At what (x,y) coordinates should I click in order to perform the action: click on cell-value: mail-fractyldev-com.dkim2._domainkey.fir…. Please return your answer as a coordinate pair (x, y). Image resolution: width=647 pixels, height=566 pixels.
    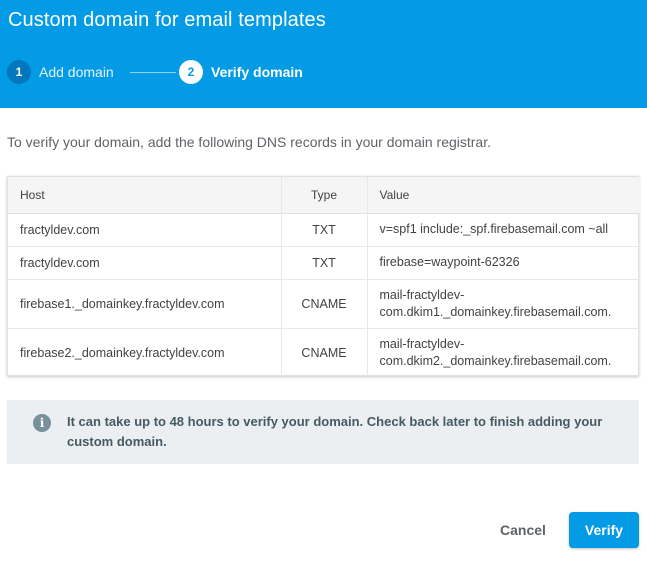
    Looking at the image, I should click on (503, 352).